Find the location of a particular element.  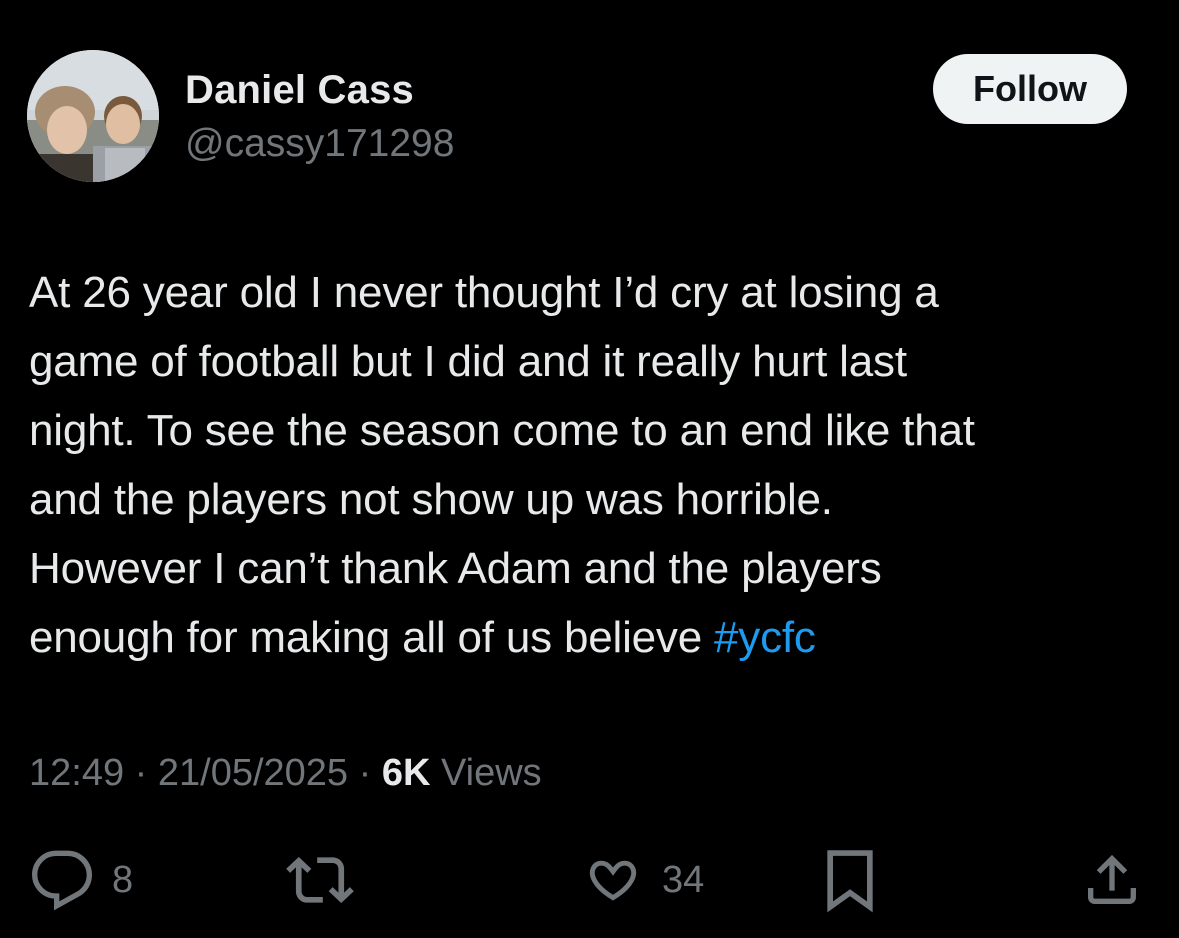

author-name: Daniel Cass is located at coordinates (299, 90).